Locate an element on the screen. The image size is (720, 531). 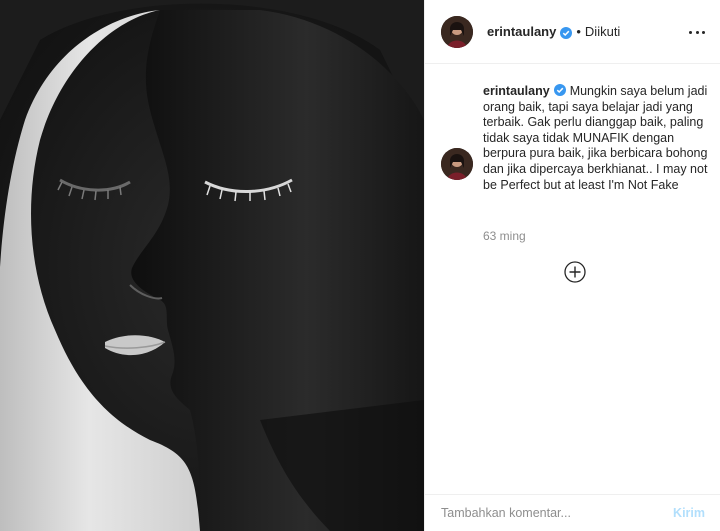
more-options-icon is located at coordinates (697, 32).